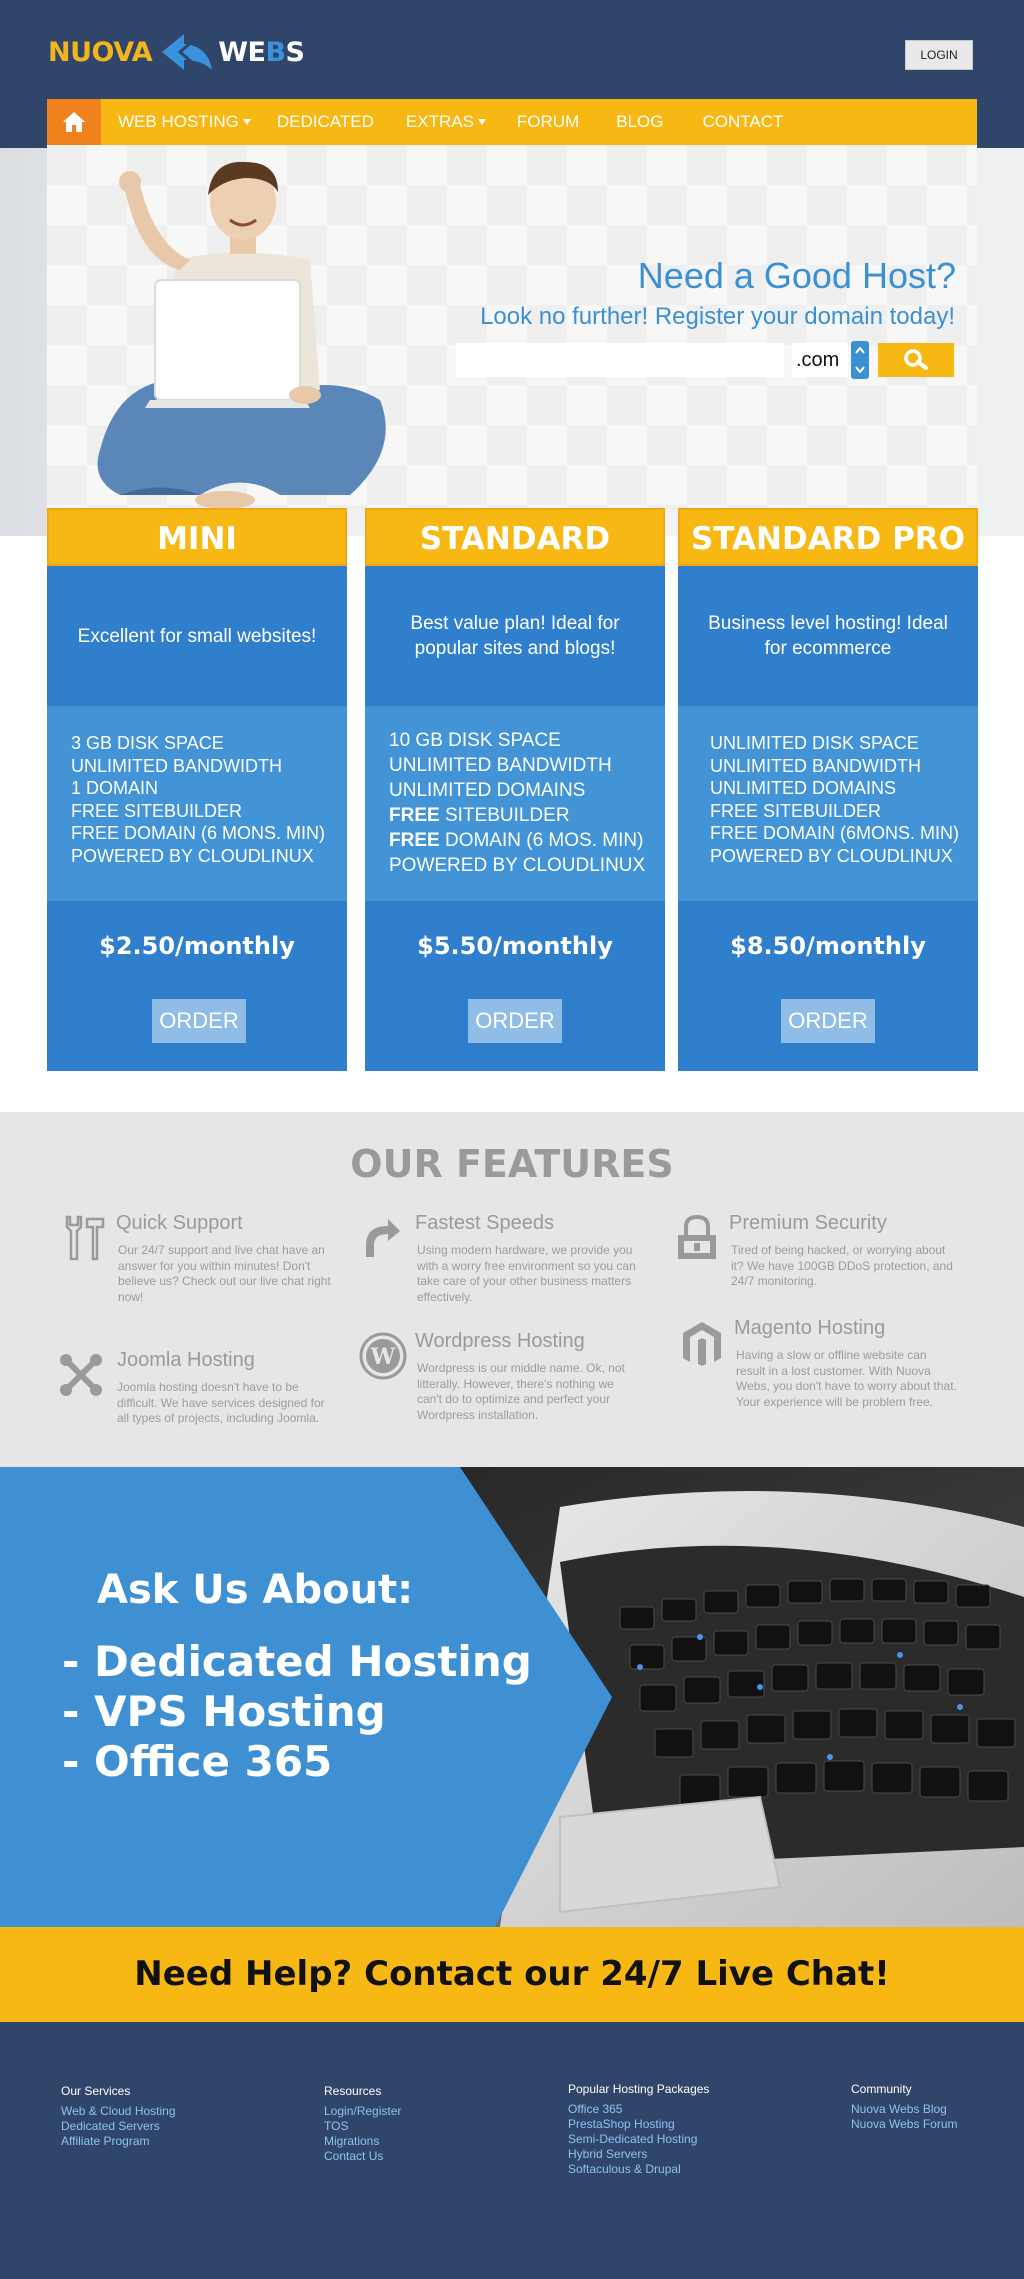 The height and width of the screenshot is (2279, 1024). What do you see at coordinates (639, 2089) in the screenshot?
I see `footer-heading: Popular Hosting Packages` at bounding box center [639, 2089].